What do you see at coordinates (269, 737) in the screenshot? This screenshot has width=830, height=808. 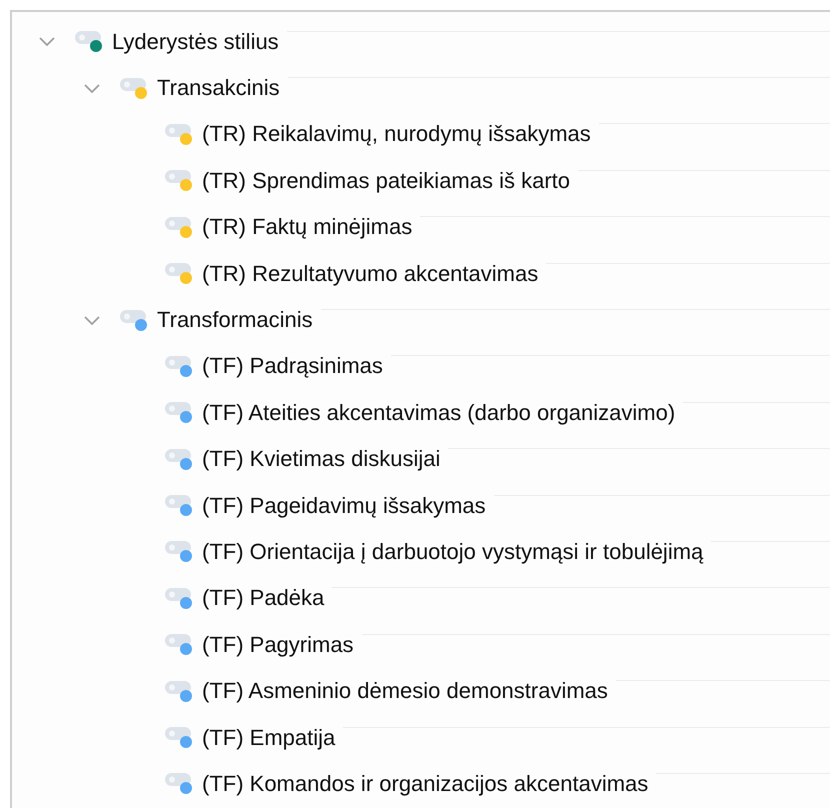 I see `tree-item-label: (TF) Empatija` at bounding box center [269, 737].